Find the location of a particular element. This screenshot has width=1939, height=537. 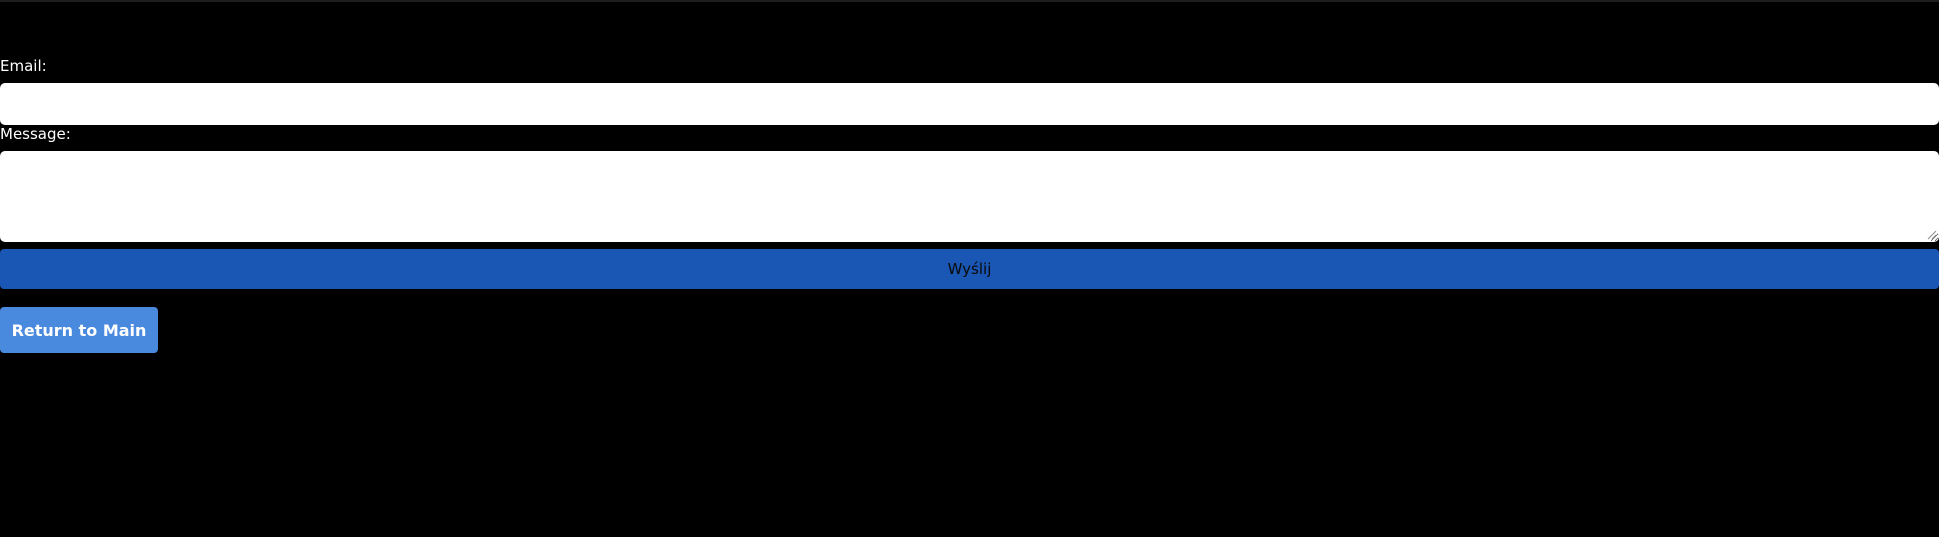

submit-button: Wyślij is located at coordinates (969, 269).